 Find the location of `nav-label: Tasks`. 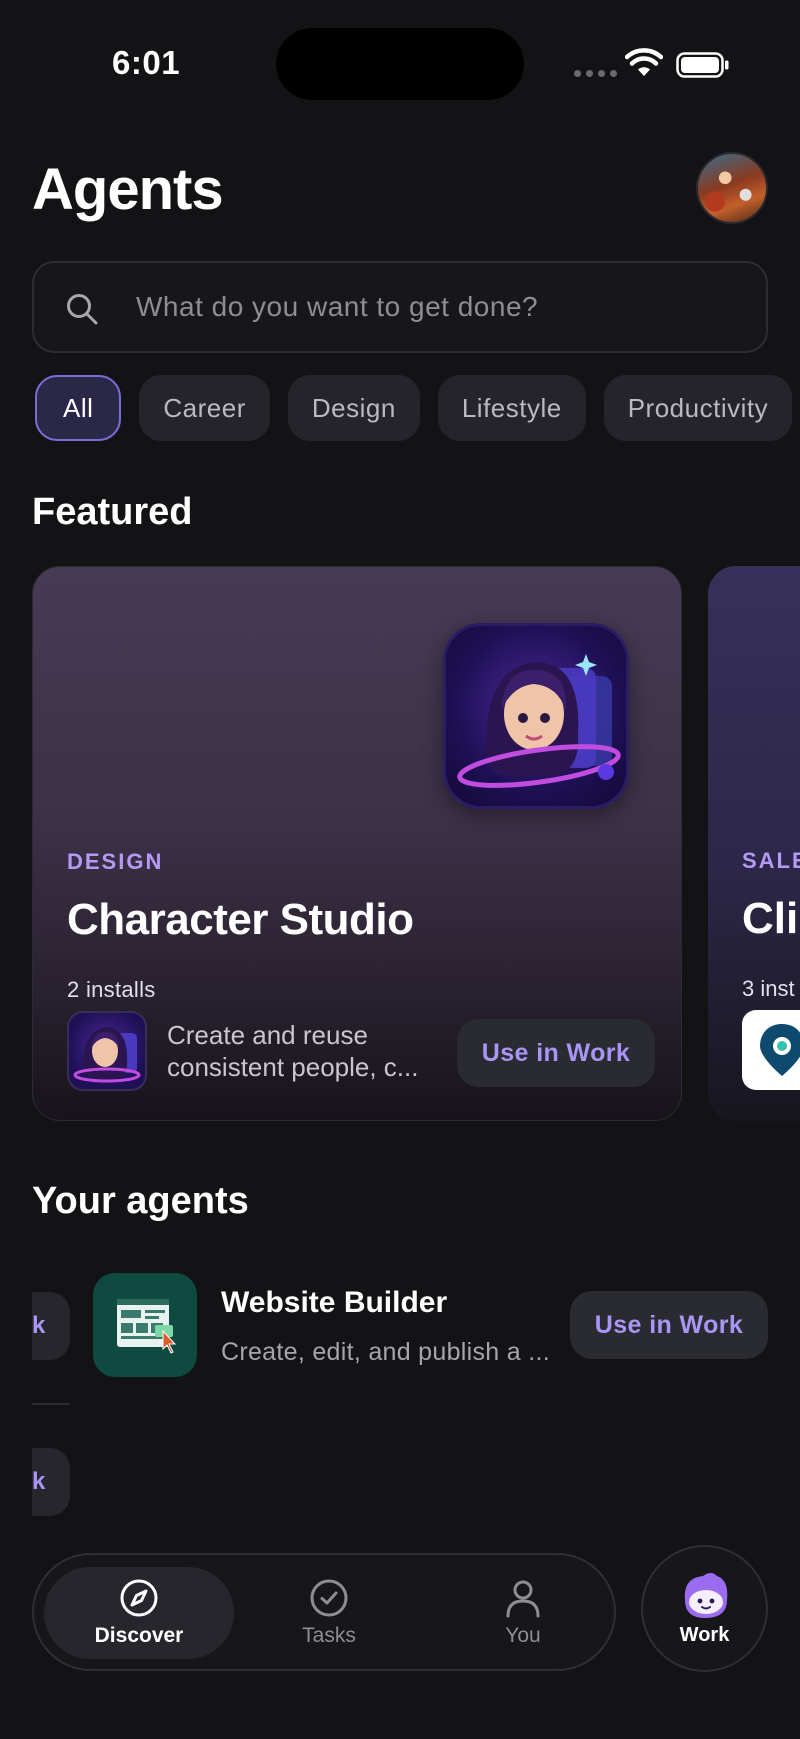

nav-label: Tasks is located at coordinates (329, 1635).